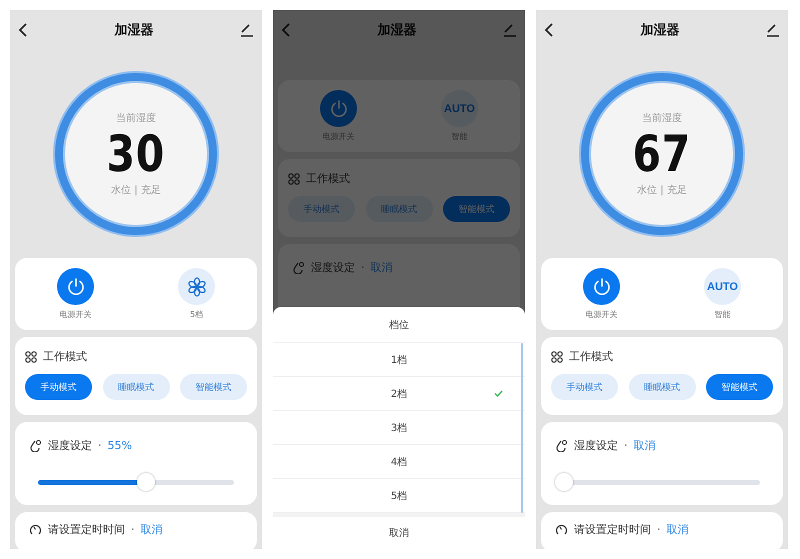 Image resolution: width=800 pixels, height=559 pixels. I want to click on humidity-setting-value: 55%, so click(120, 445).